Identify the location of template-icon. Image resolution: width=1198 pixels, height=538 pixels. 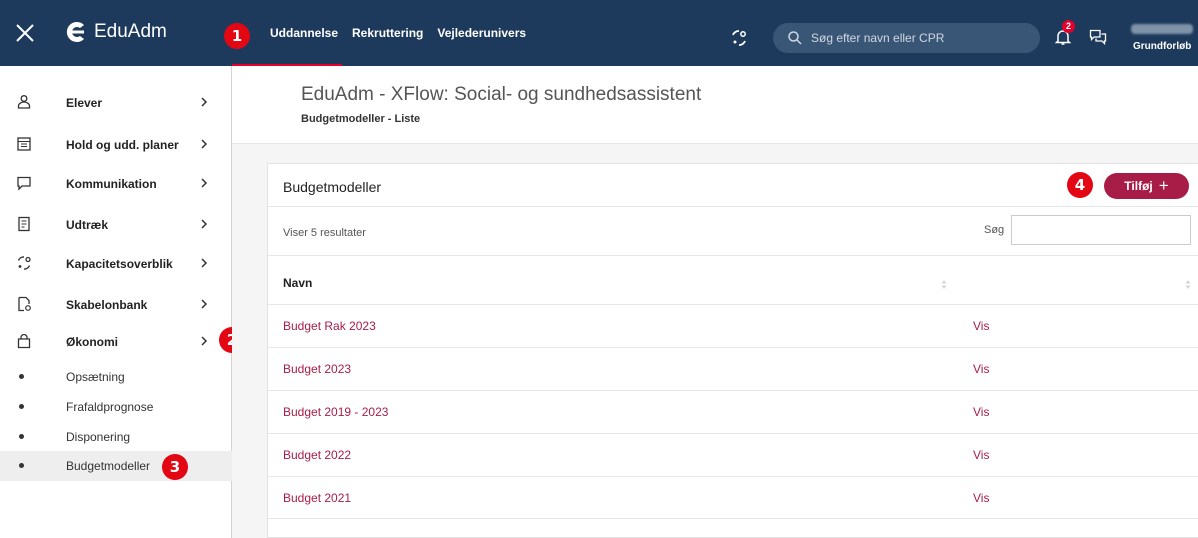
(24, 304).